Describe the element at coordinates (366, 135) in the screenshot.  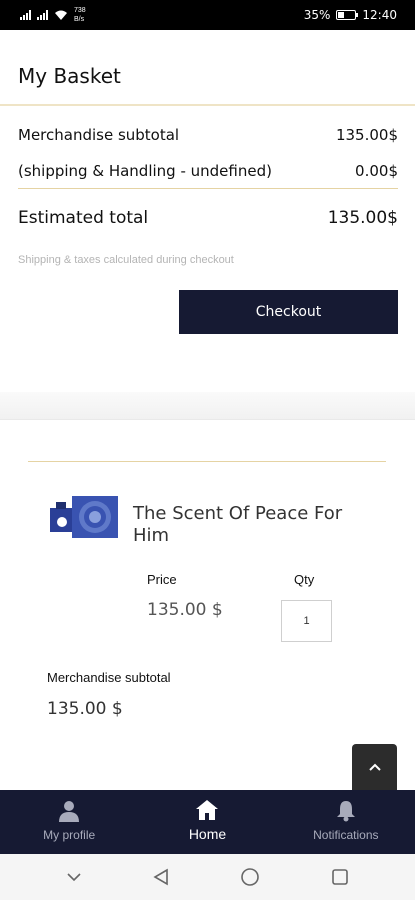
I see `merchandise-subtotal-value: 135.00$` at that location.